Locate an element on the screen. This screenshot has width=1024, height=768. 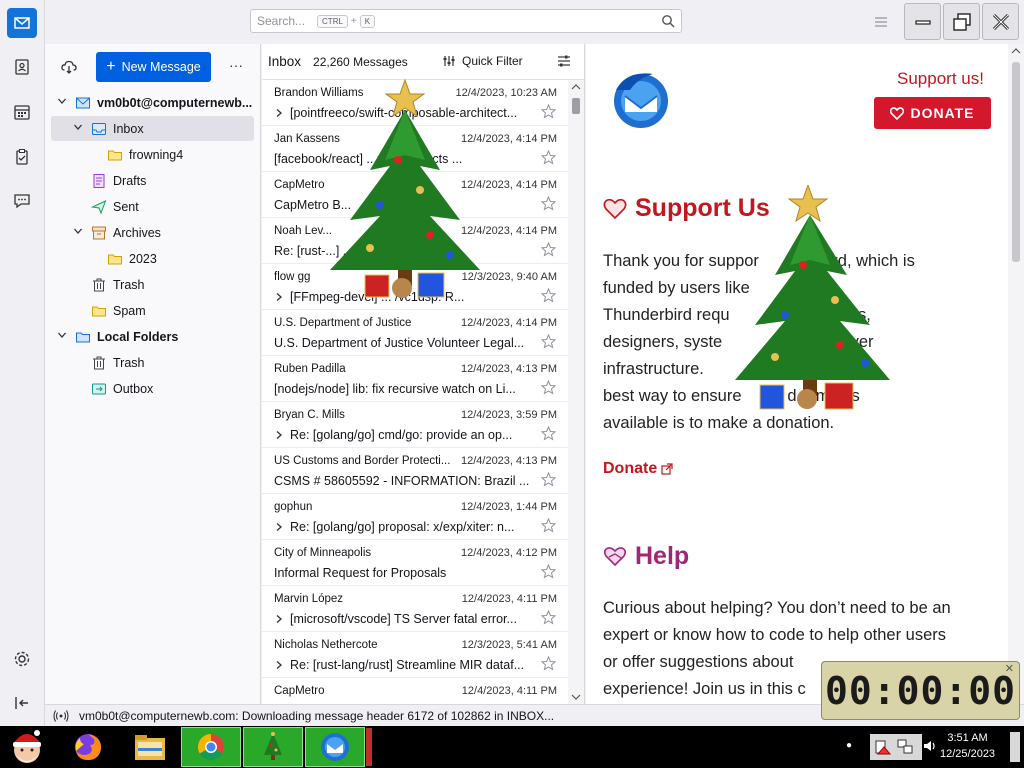
folder-label: Spam is located at coordinates (129, 310).